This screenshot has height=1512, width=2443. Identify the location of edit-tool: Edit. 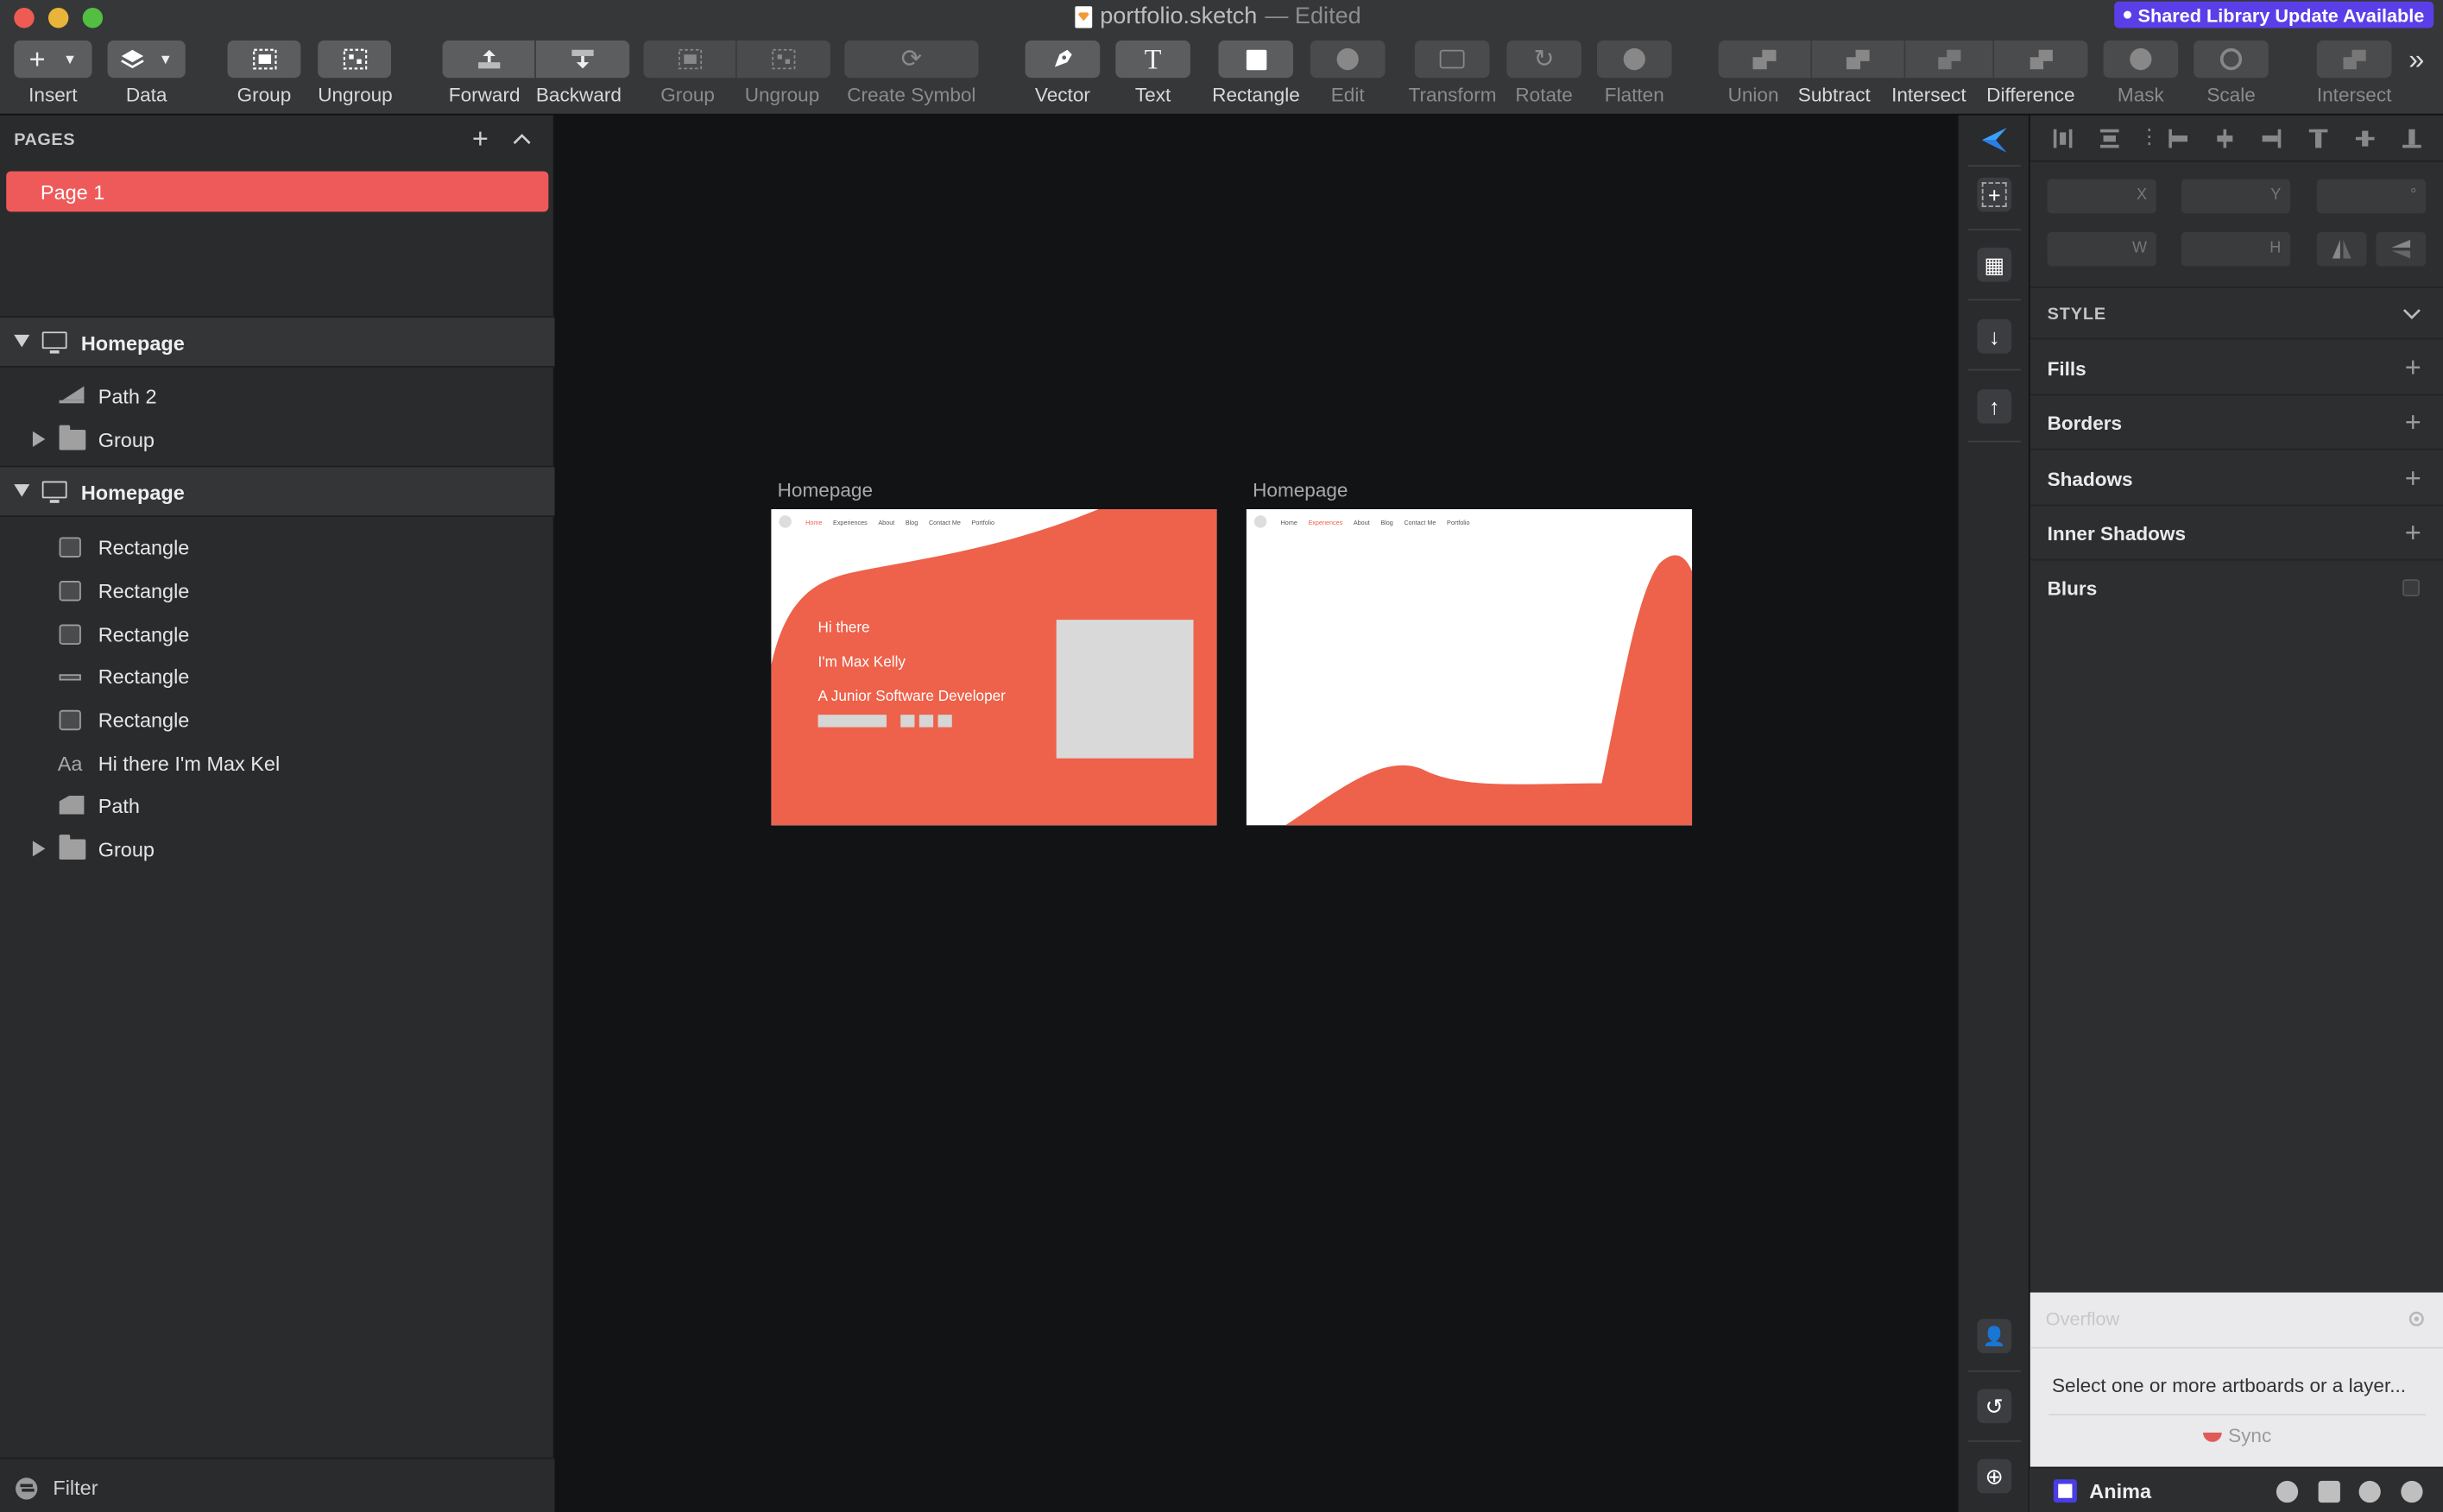
(1348, 73).